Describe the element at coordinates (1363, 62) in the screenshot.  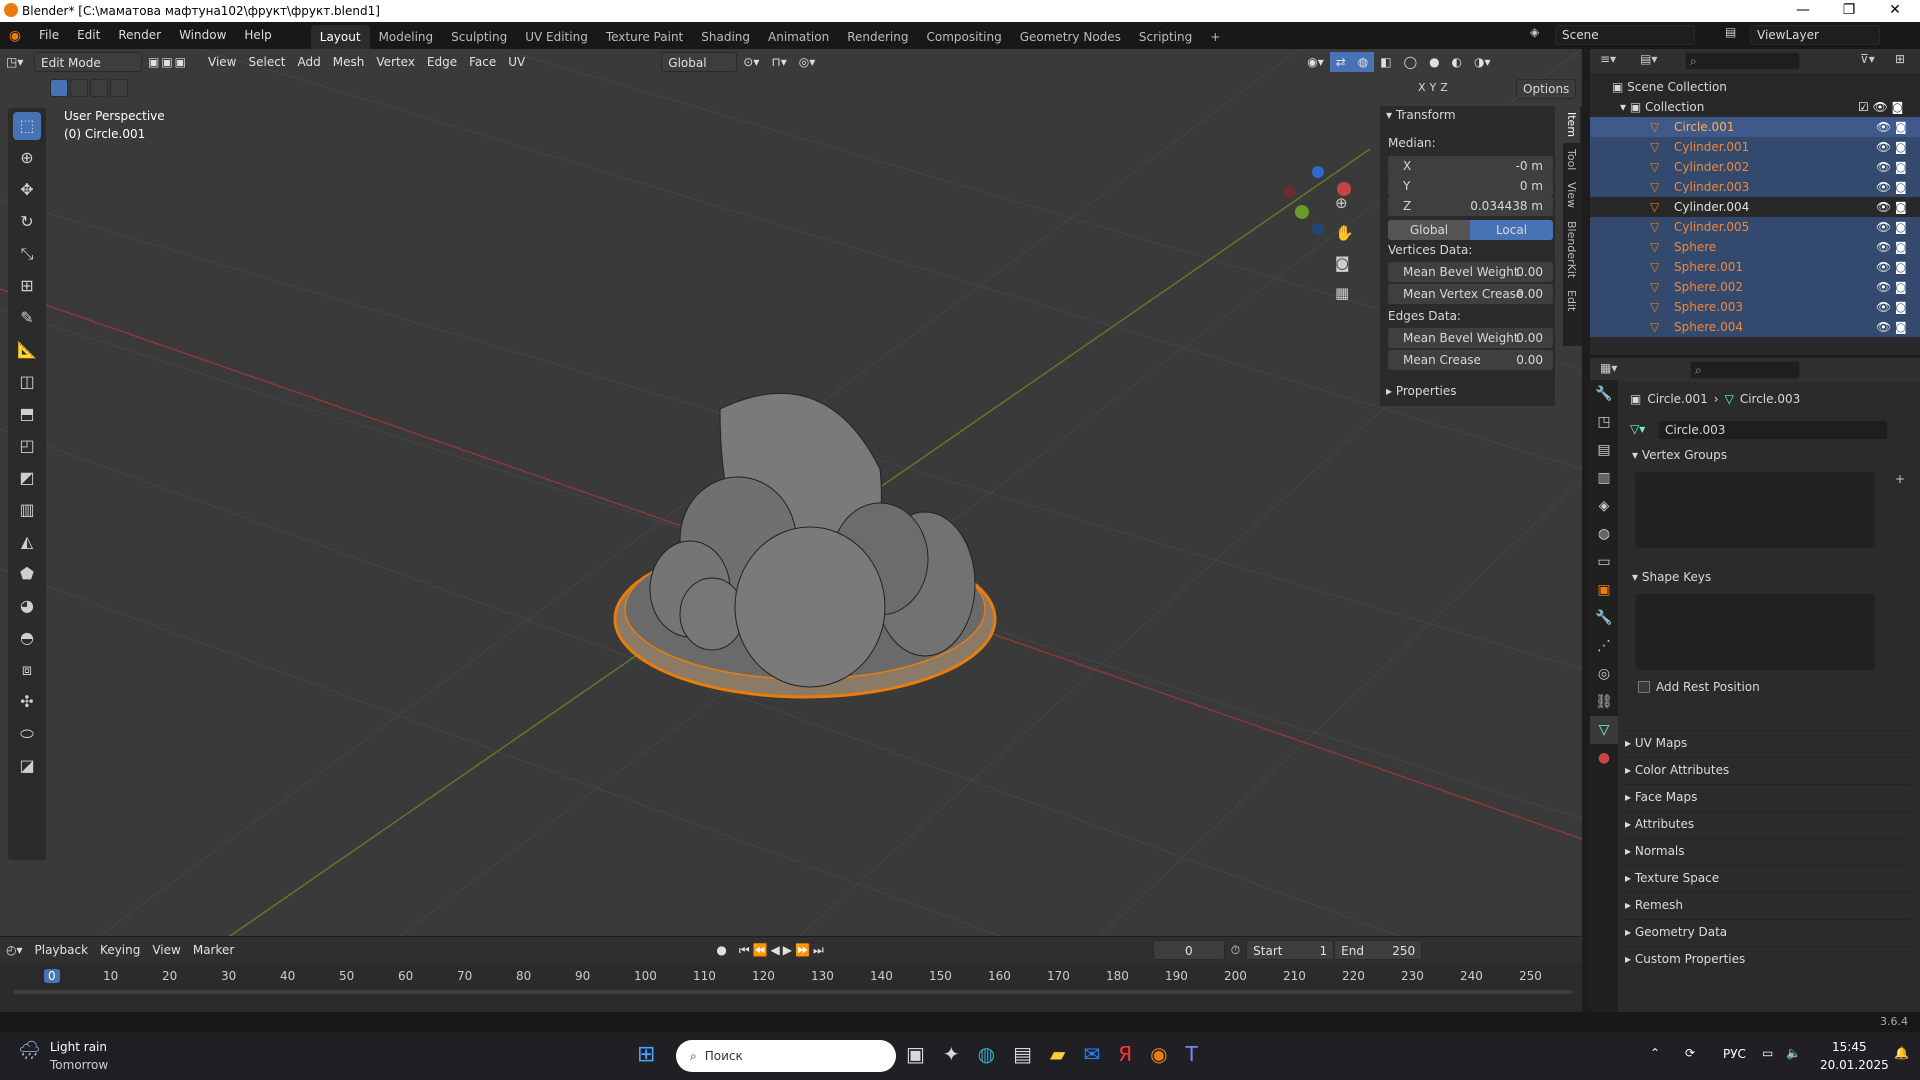
I see `overlay-toggle-icon: ◍` at that location.